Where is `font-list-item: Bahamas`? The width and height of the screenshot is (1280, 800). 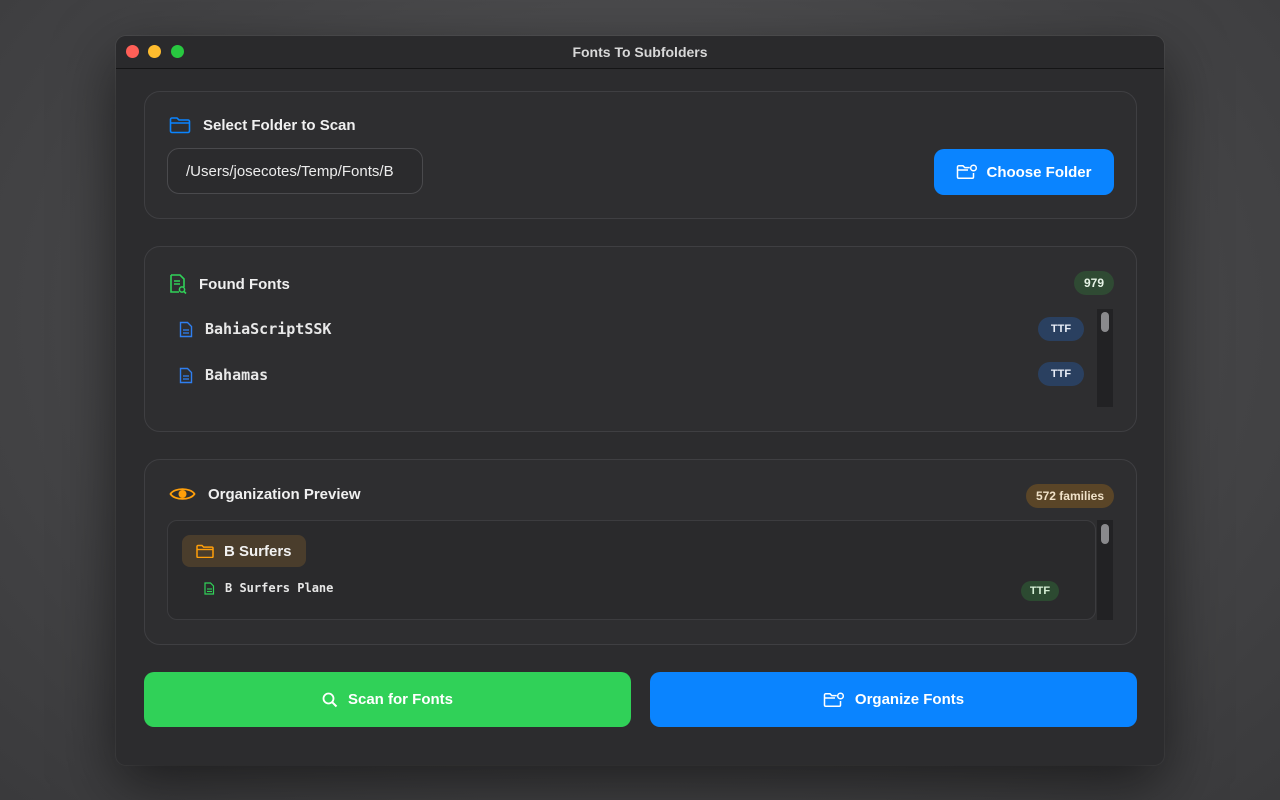 font-list-item: Bahamas is located at coordinates (223, 375).